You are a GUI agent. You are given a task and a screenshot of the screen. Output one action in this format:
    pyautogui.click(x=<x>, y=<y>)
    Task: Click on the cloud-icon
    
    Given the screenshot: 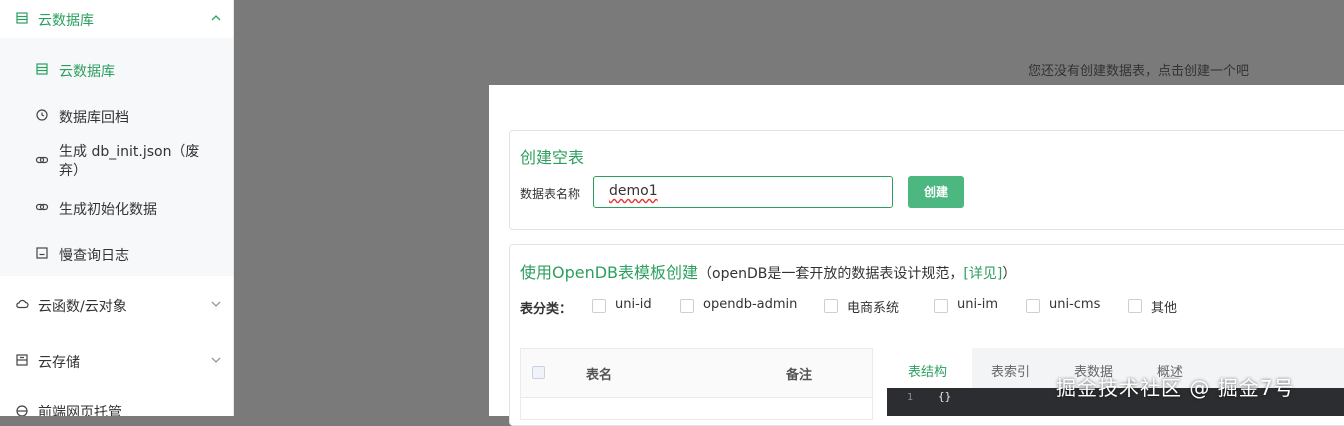 What is the action you would take?
    pyautogui.click(x=22, y=304)
    